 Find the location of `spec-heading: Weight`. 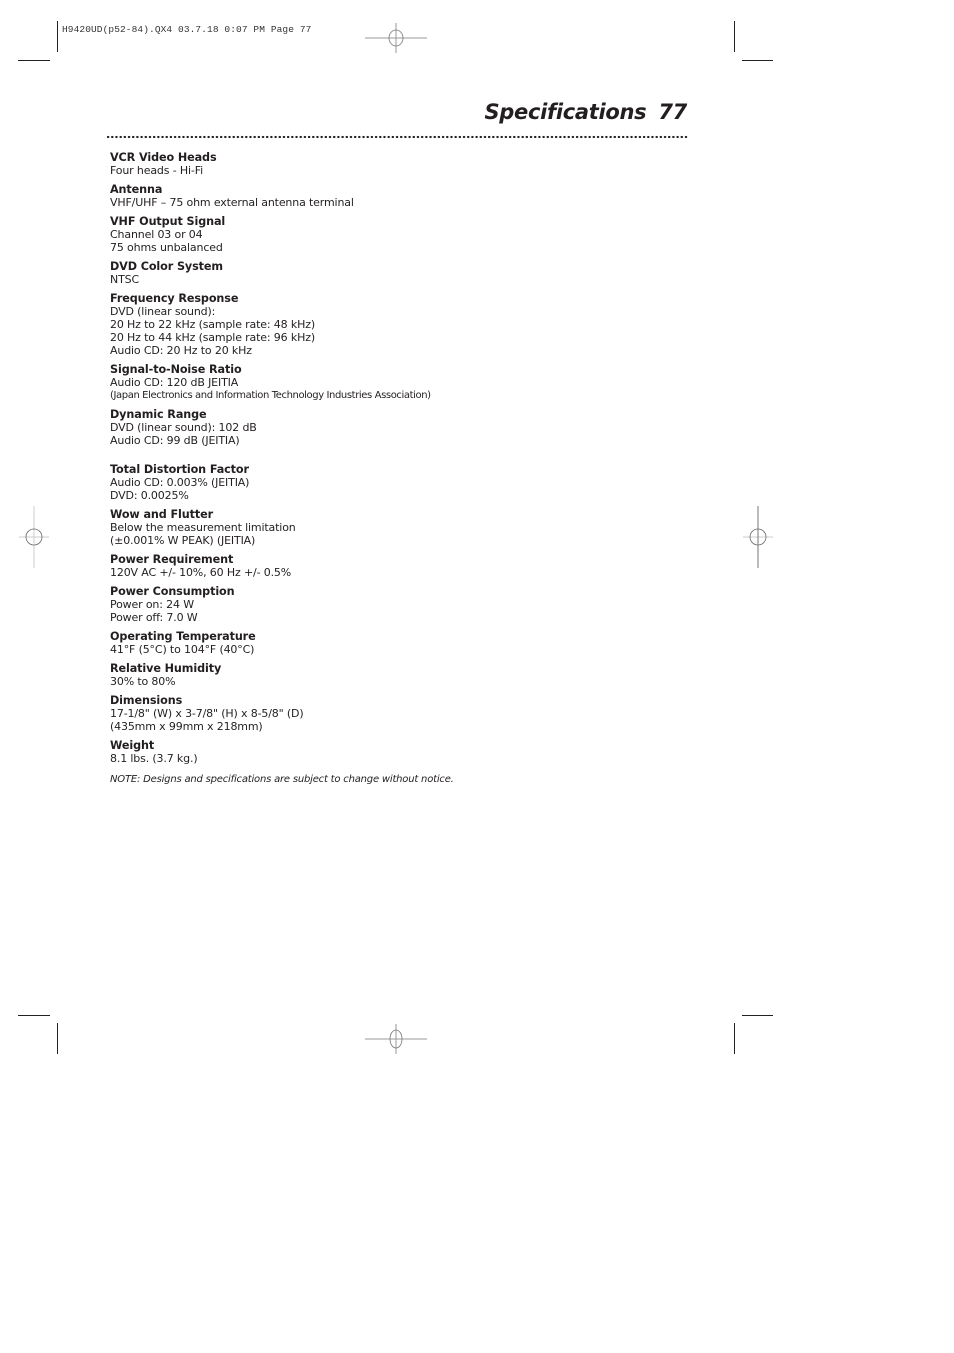

spec-heading: Weight is located at coordinates (132, 745).